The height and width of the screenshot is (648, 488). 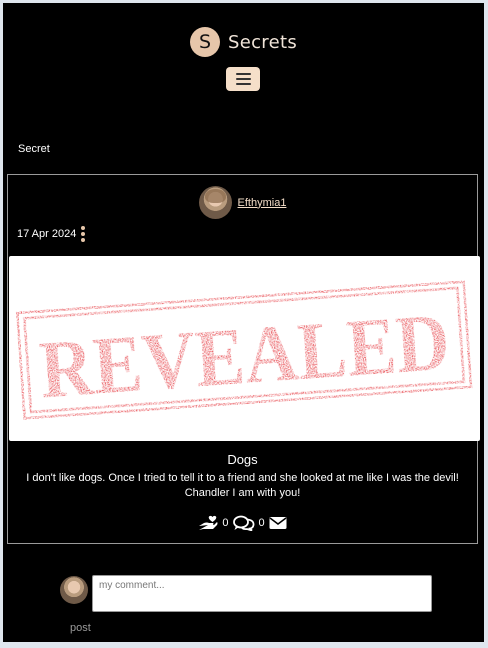 I want to click on envelope-icon, so click(x=278, y=523).